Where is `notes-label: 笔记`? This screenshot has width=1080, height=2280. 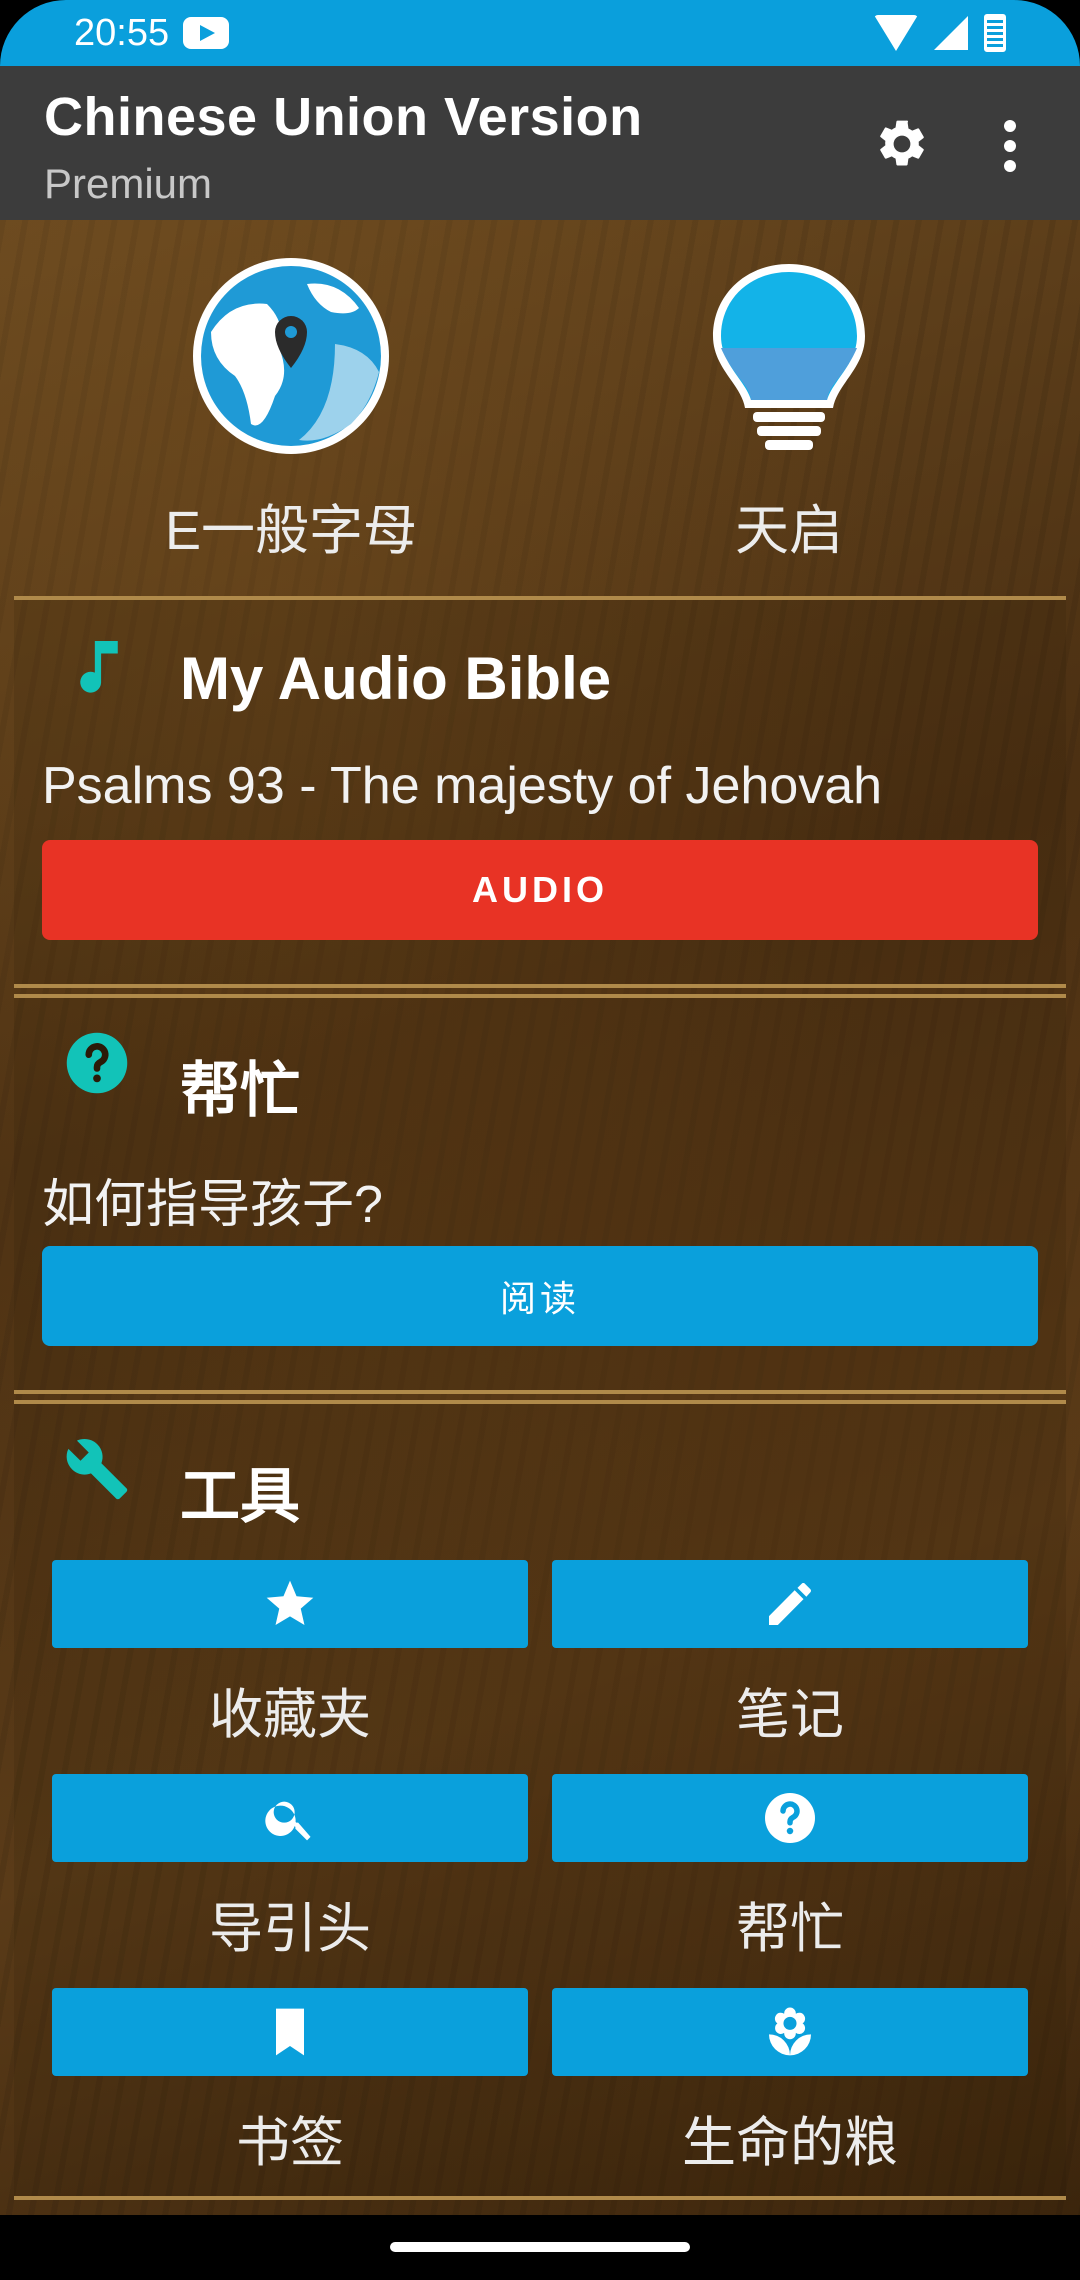
notes-label: 笔记 is located at coordinates (790, 1715).